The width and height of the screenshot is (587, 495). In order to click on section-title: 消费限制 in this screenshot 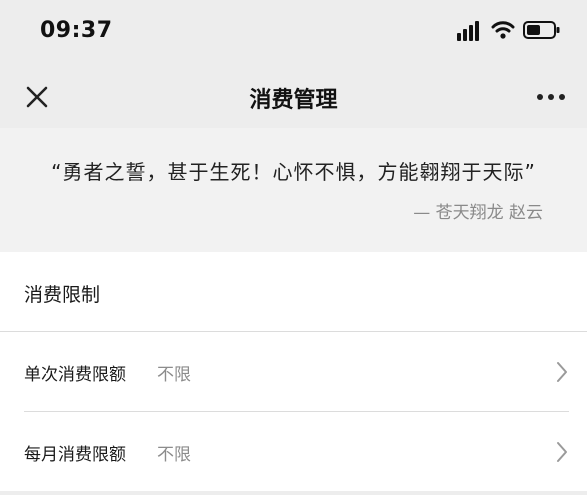, I will do `click(62, 295)`.